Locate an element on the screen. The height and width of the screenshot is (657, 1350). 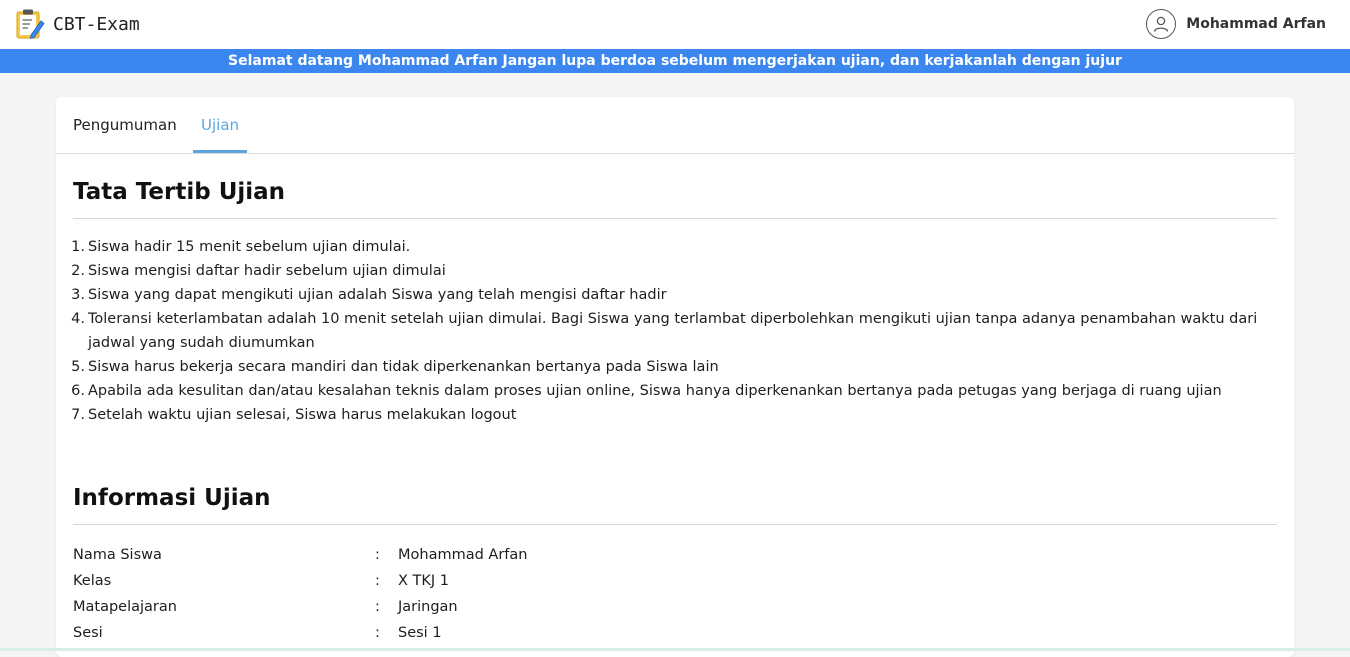
brand: CBT-Exam is located at coordinates (77, 24).